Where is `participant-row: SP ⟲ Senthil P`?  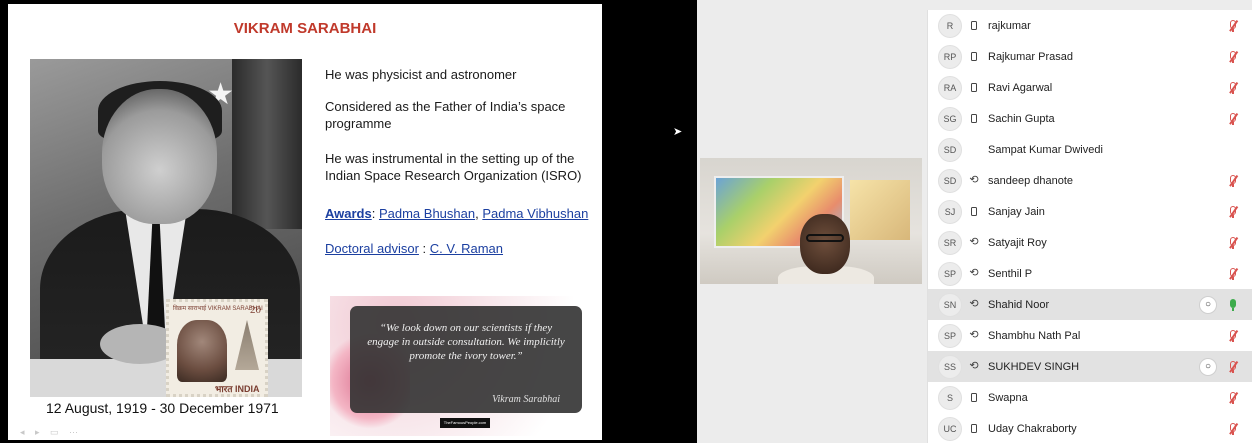 participant-row: SP ⟲ Senthil P is located at coordinates (1090, 273).